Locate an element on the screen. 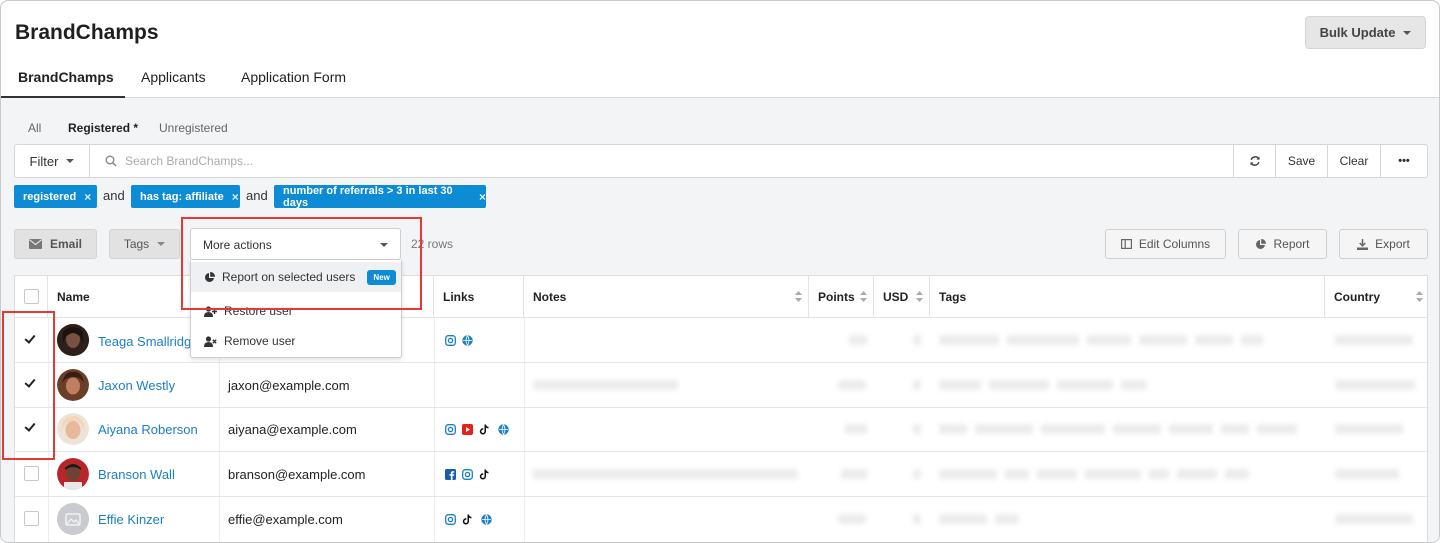  bulk-update-button: Bulk Update is located at coordinates (1365, 32).